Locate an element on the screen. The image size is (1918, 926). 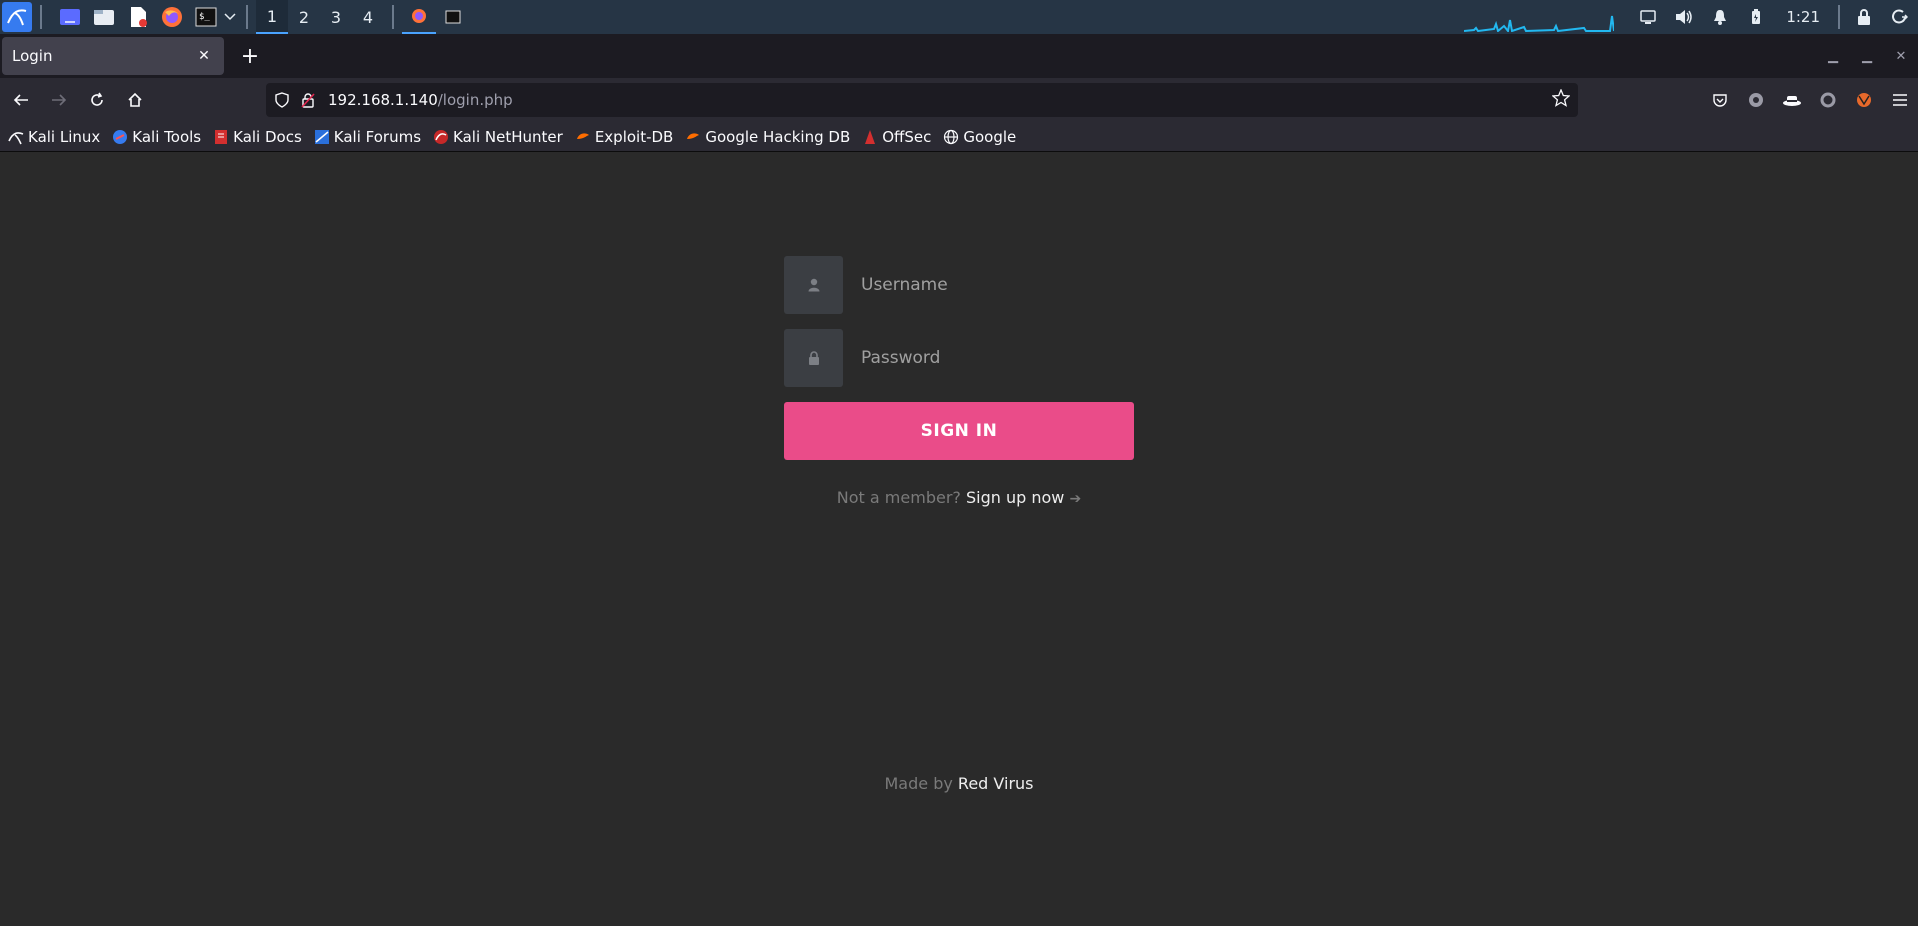
tracking-protection-shield-icon is located at coordinates (282, 100).